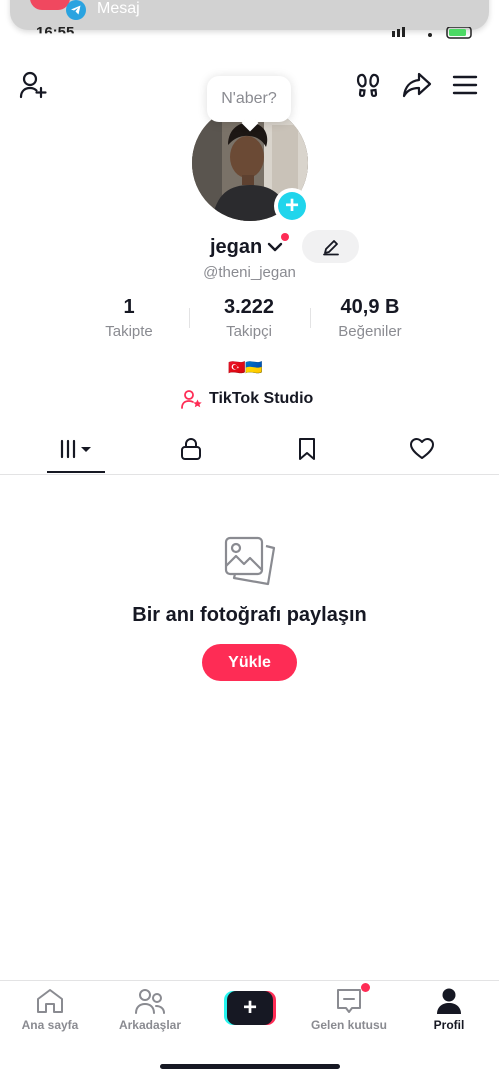  I want to click on stat-label: Takipte, so click(129, 331).